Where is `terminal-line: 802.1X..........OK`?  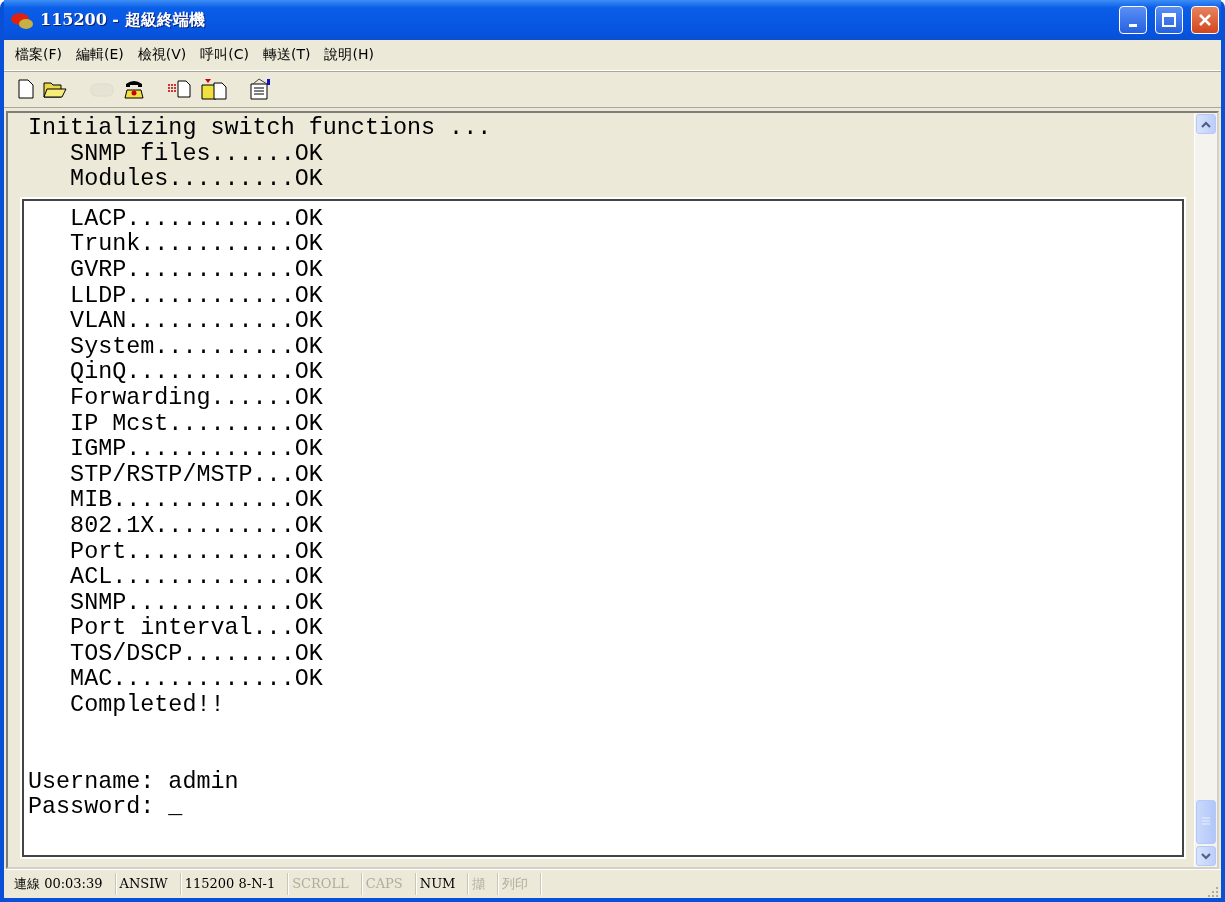 terminal-line: 802.1X..........OK is located at coordinates (196, 526).